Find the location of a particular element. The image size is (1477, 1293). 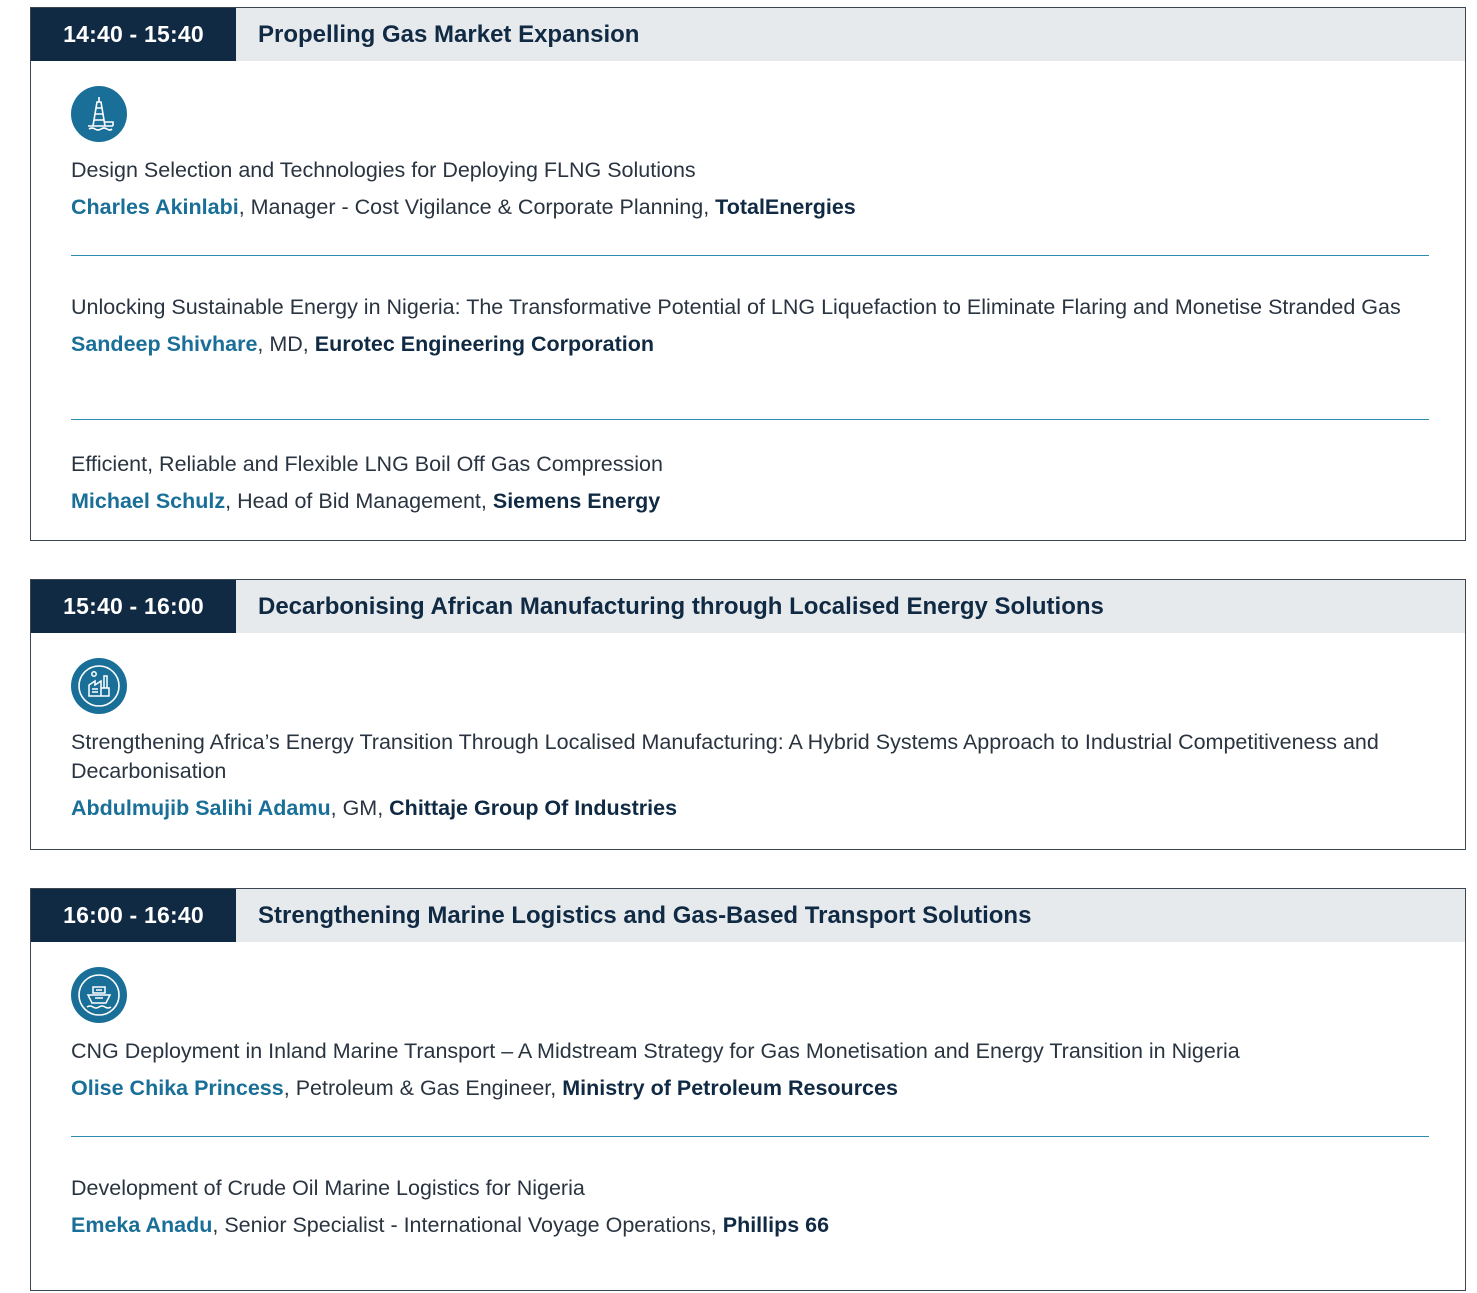

speaker-org: Ministry of Petroleum Resources is located at coordinates (730, 1088).